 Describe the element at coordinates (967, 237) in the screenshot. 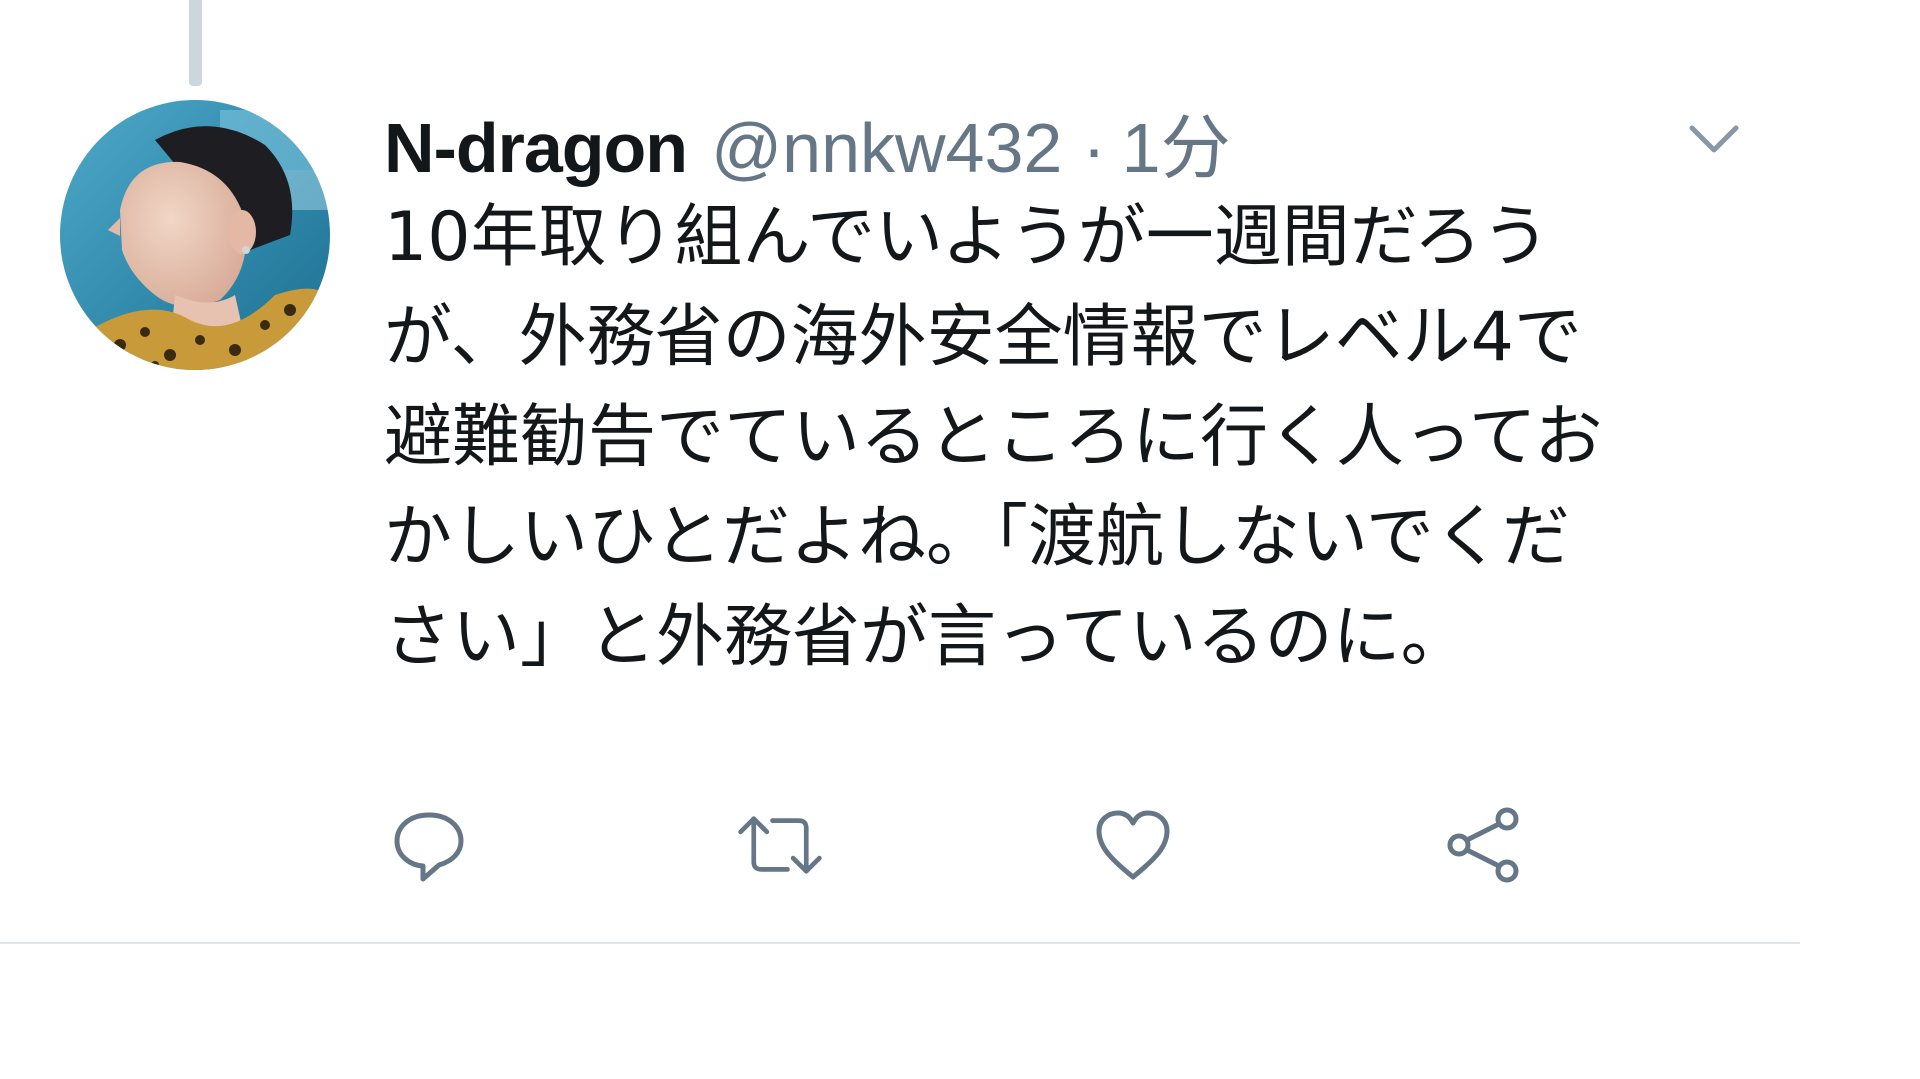

I see `tweet-text-line: 10年取り組んでいようが一週間だろう` at that location.